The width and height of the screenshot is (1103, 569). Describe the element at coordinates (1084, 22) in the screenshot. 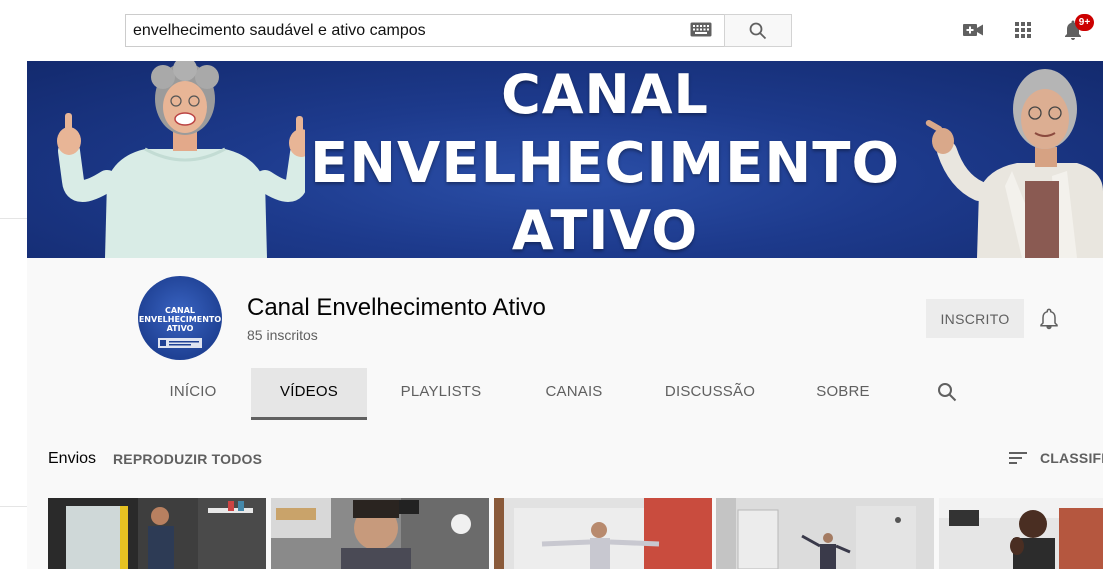

I see `notification-count-badge: 9+` at that location.